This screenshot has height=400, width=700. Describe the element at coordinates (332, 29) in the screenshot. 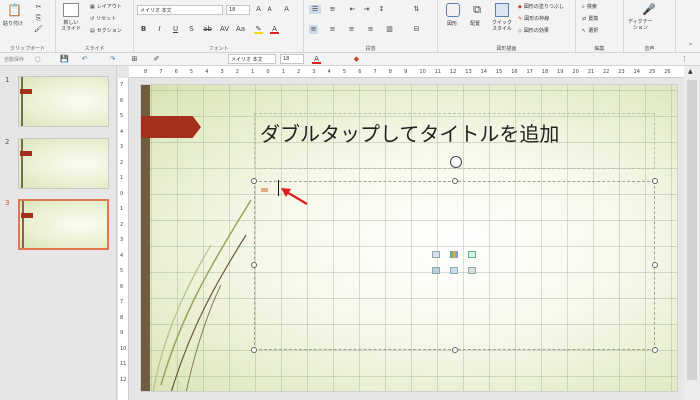

I see `align-center-icon: ≡` at that location.